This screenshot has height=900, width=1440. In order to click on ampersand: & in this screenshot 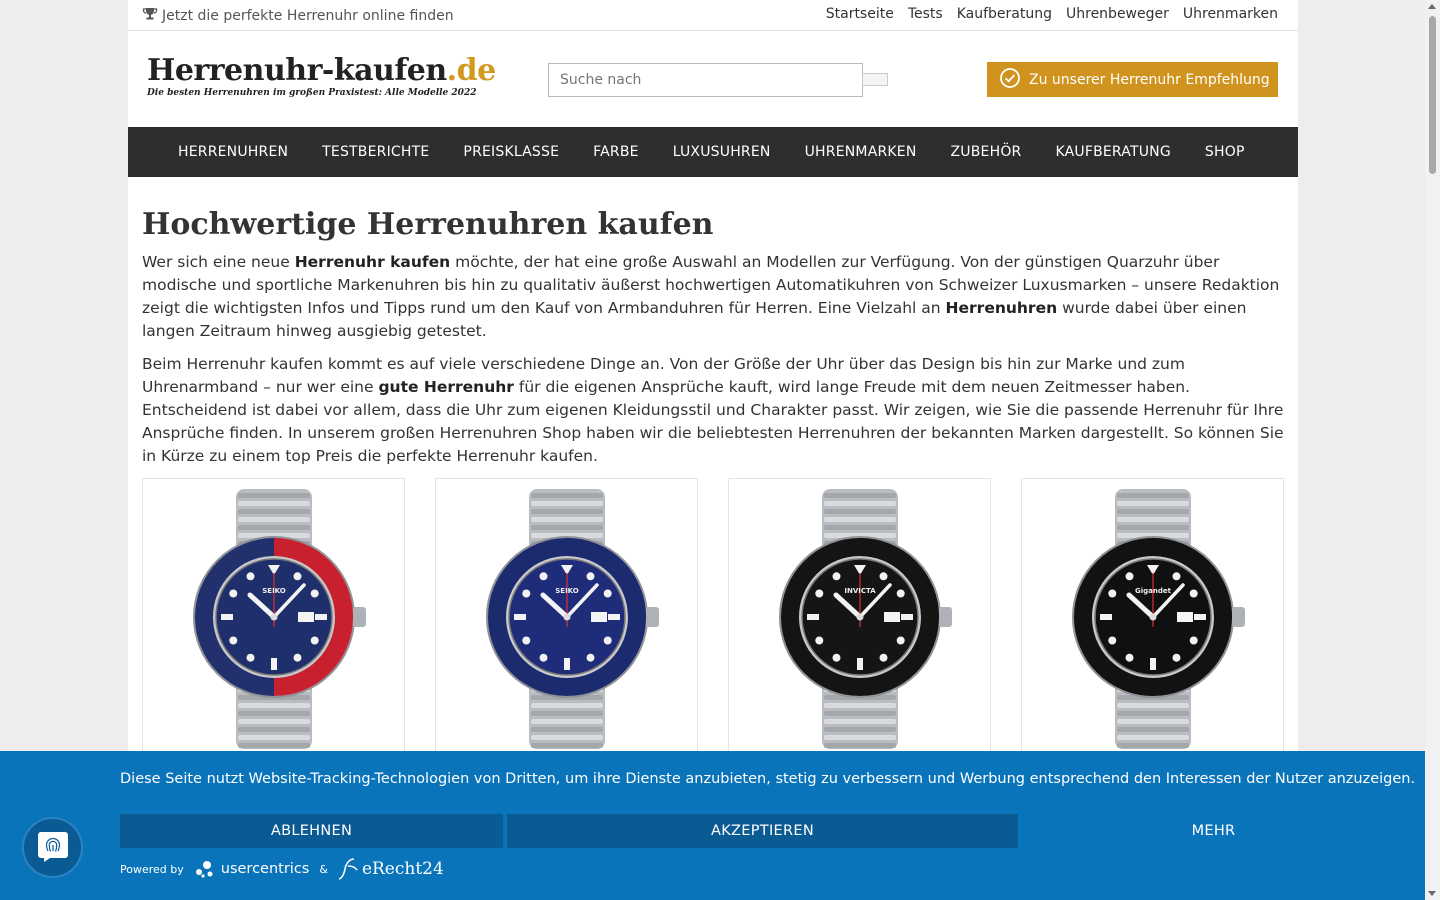, I will do `click(323, 869)`.